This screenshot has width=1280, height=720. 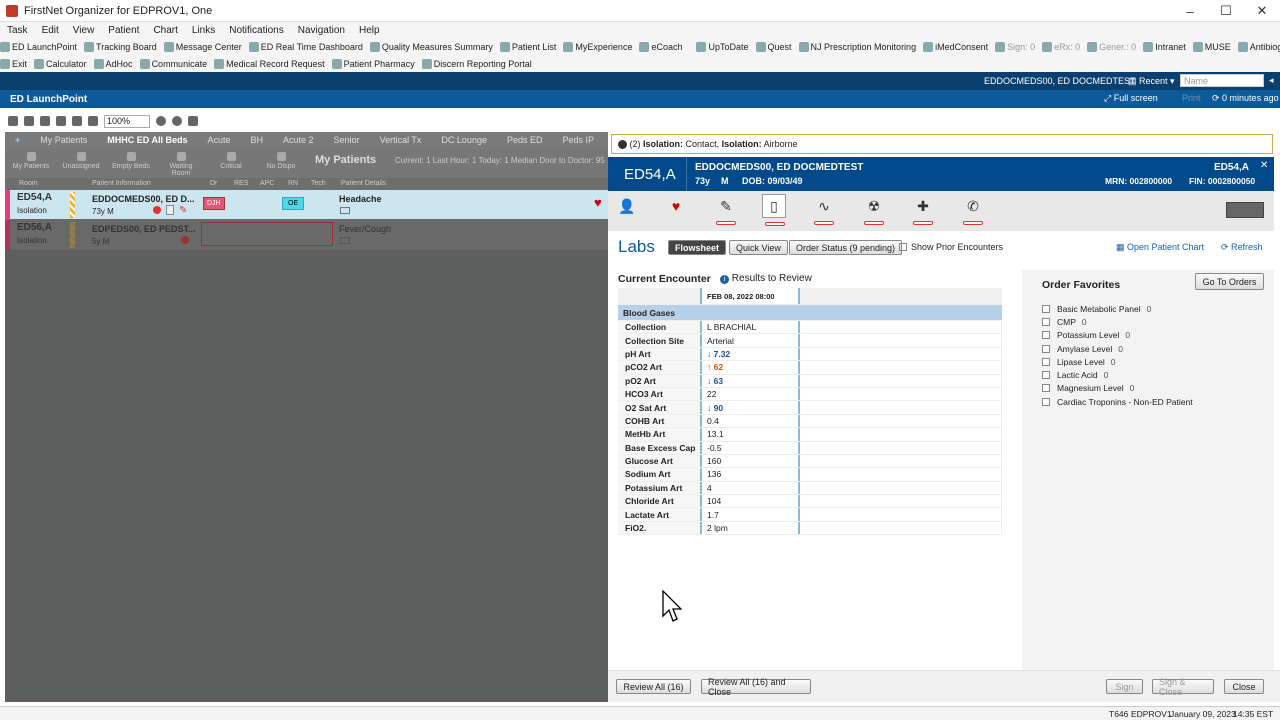 What do you see at coordinates (1226, 11) in the screenshot?
I see `maximize-button: ☐` at bounding box center [1226, 11].